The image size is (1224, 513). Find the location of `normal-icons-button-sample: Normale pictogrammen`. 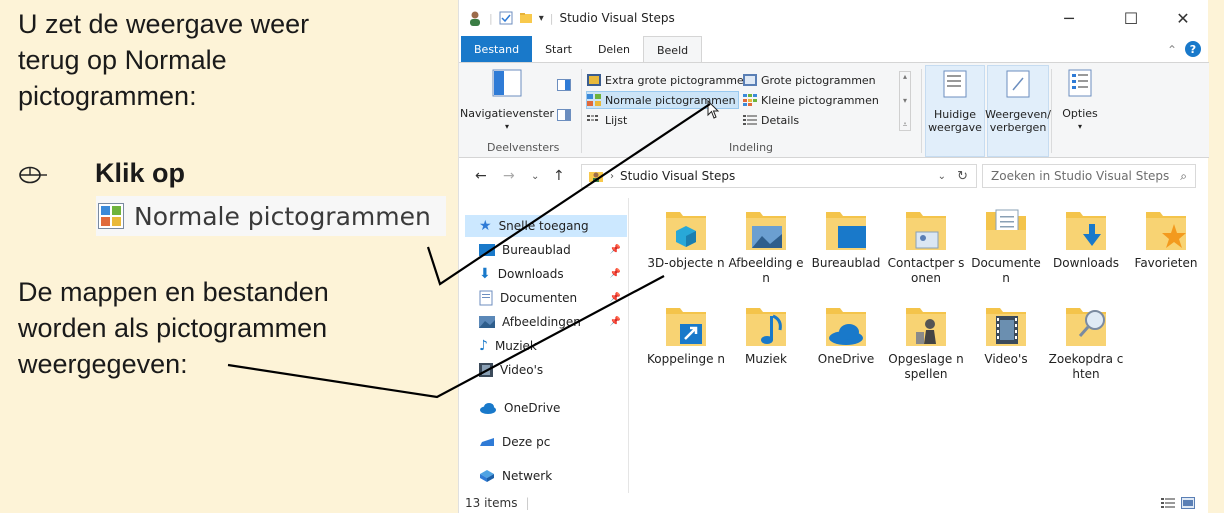

normal-icons-button-sample: Normale pictogrammen is located at coordinates (271, 216).